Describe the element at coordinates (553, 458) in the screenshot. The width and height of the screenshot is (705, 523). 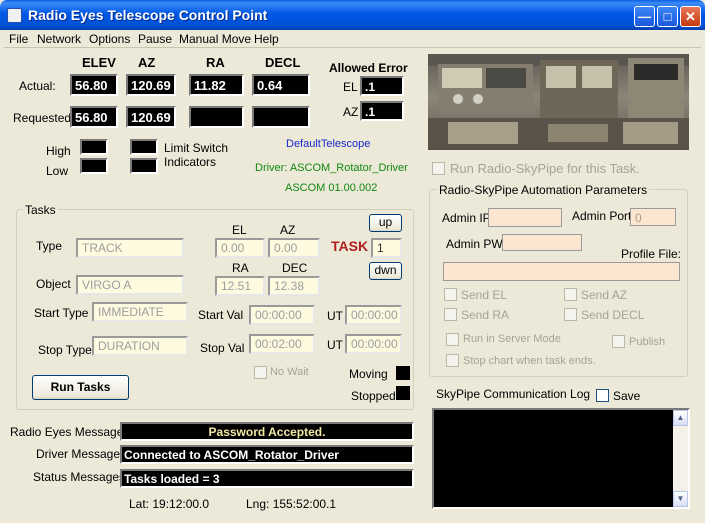
I see `skypipe-log-content` at that location.